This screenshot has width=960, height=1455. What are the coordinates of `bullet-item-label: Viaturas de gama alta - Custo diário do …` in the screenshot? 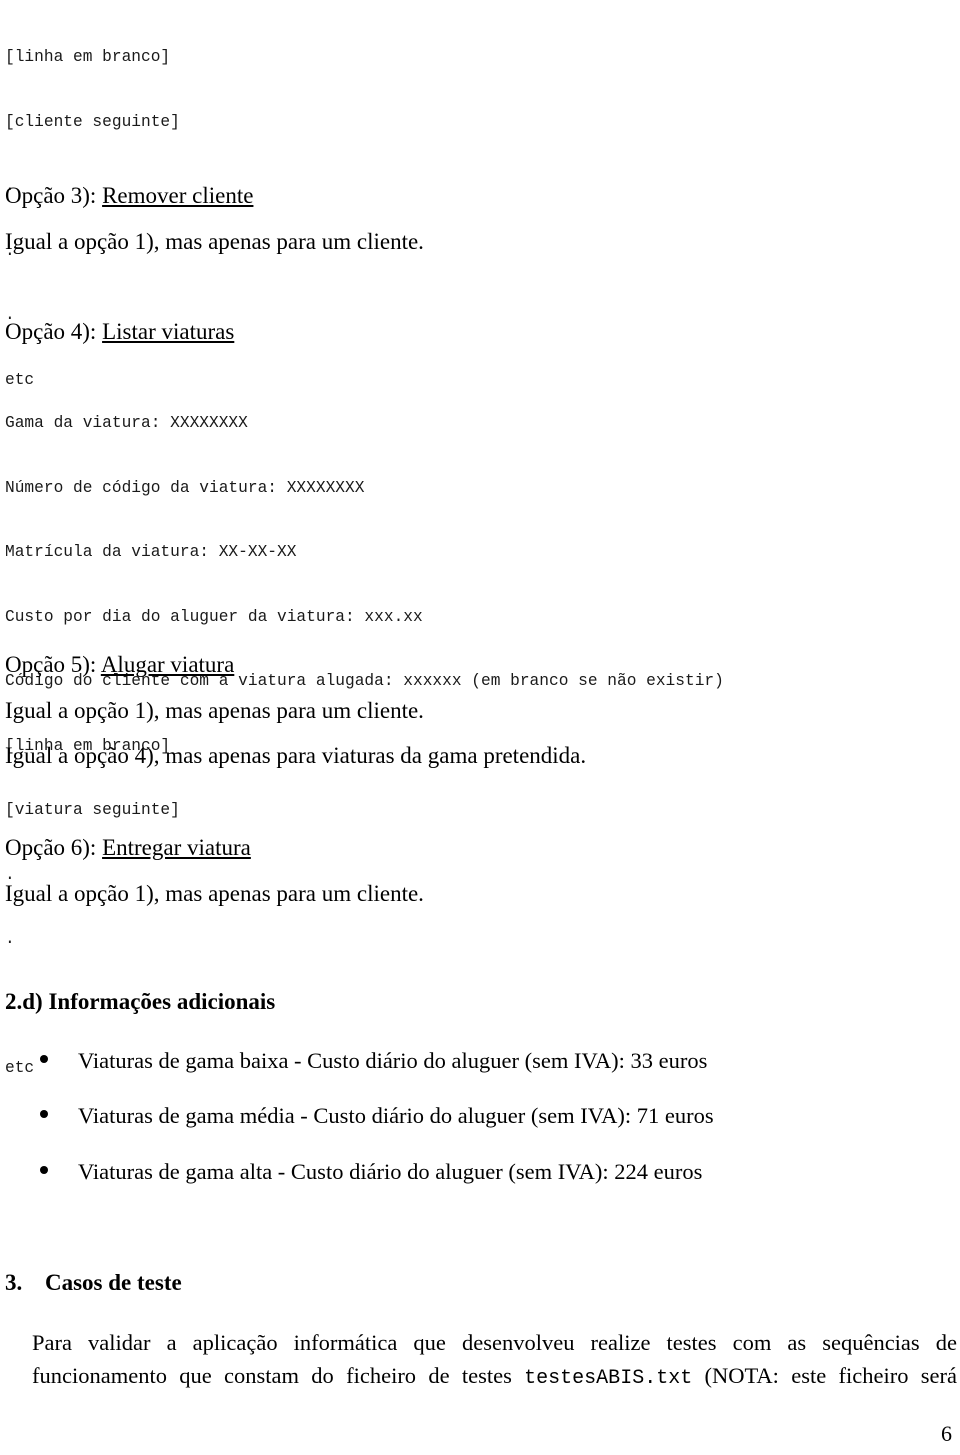 It's located at (390, 1171).